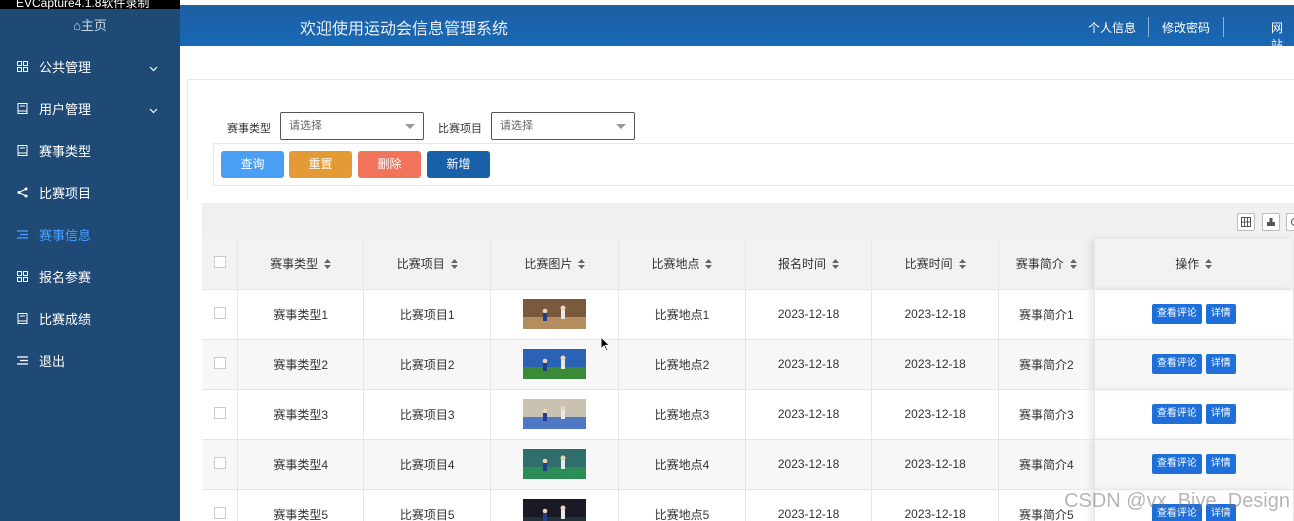 This screenshot has width=1294, height=521. Describe the element at coordinates (90, 66) in the screenshot. I see `sidebar-item: 公共管理` at that location.